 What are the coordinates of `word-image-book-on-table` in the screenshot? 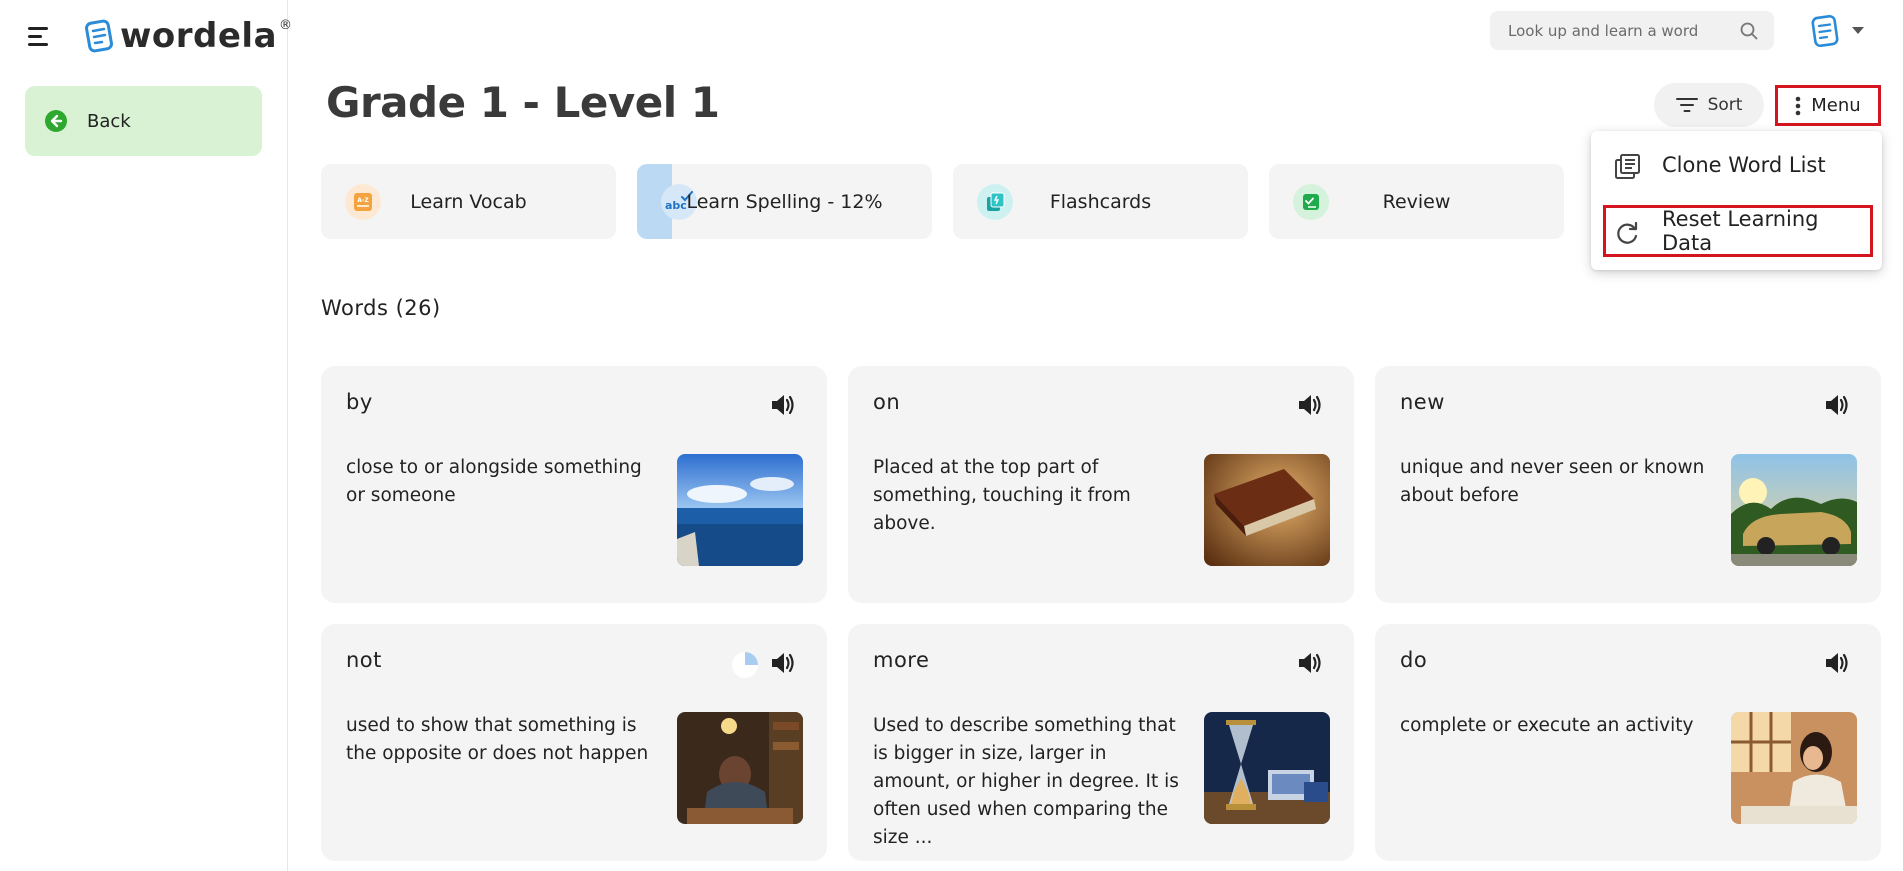 It's located at (1267, 510).